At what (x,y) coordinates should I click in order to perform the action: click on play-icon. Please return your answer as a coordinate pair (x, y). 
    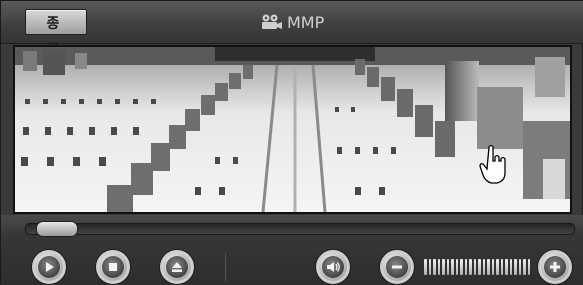
    Looking at the image, I should click on (50, 267).